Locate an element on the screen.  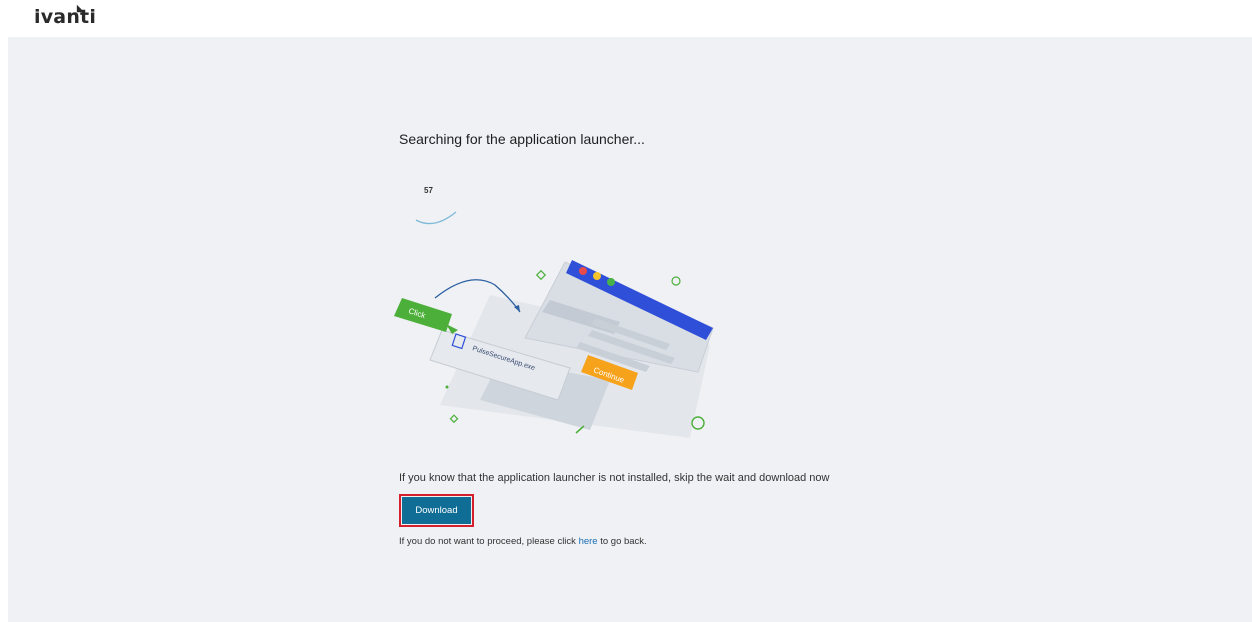
logo-mark-icon: ◣ is located at coordinates (80, 8).